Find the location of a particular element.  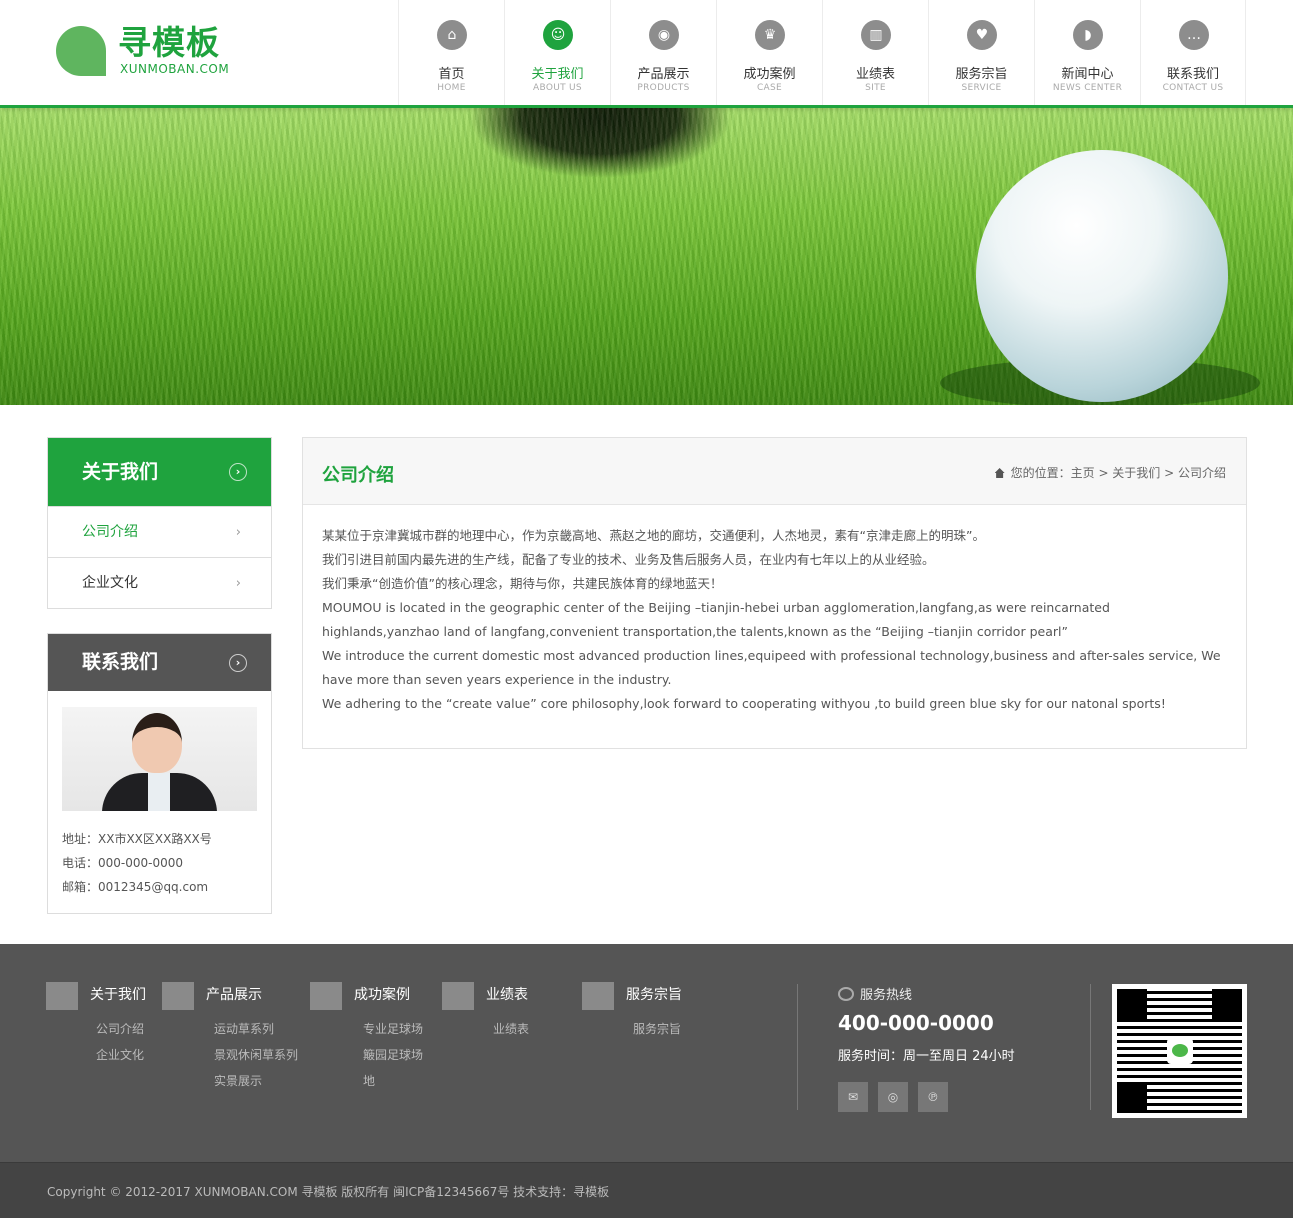

golf-ball-image is located at coordinates (1102, 276).